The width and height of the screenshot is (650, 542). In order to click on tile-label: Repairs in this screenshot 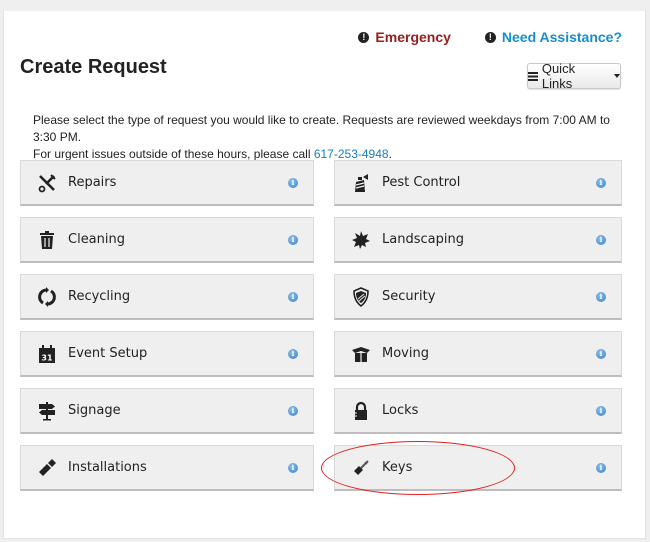, I will do `click(92, 182)`.